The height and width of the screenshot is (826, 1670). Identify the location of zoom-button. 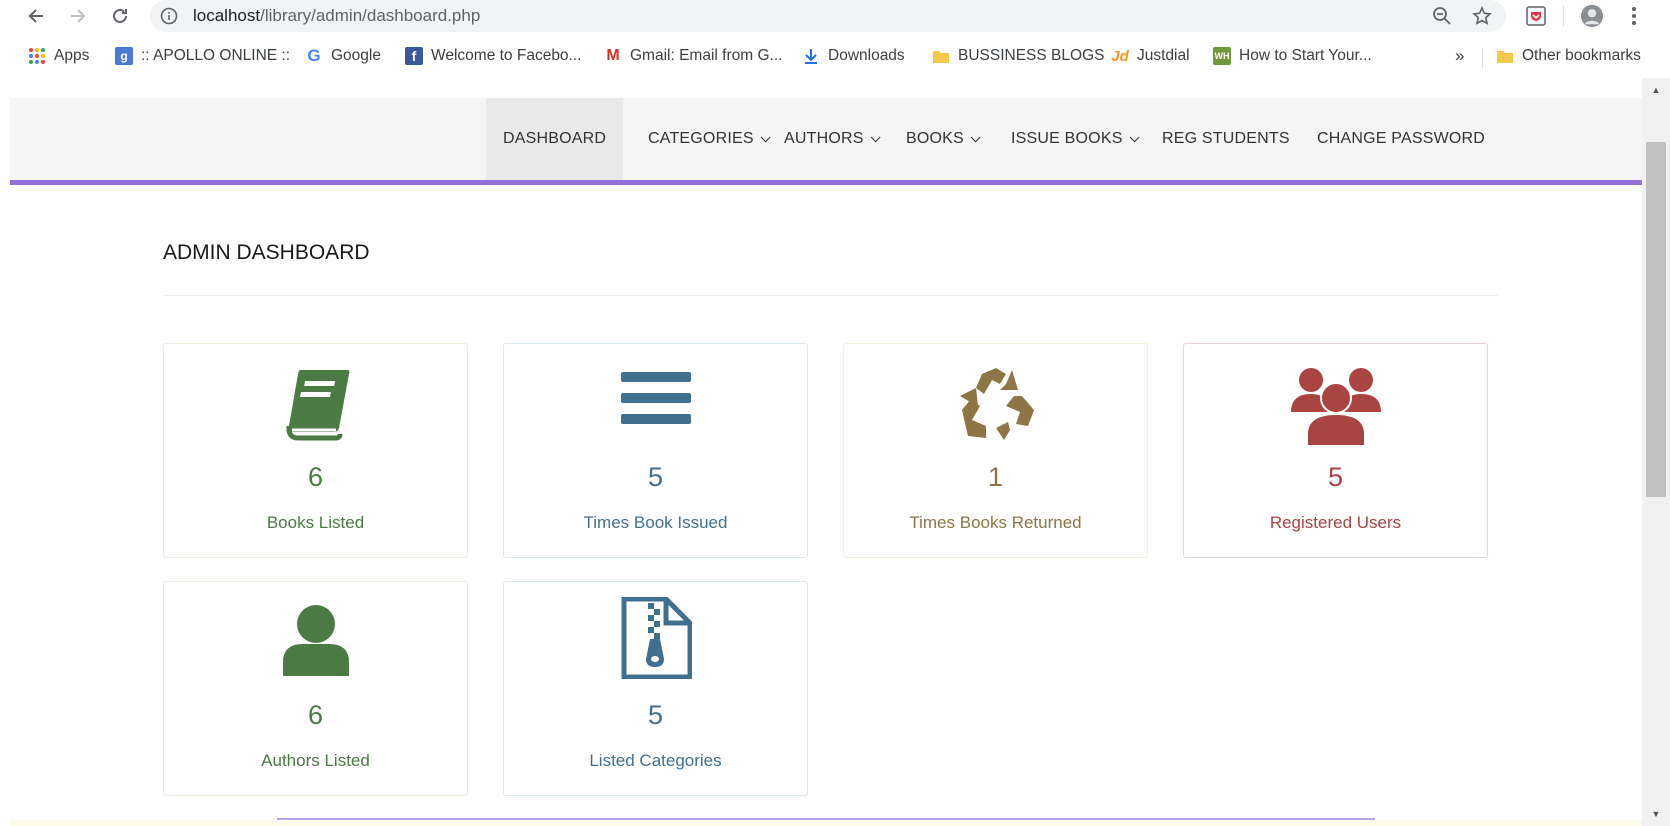
(1442, 16).